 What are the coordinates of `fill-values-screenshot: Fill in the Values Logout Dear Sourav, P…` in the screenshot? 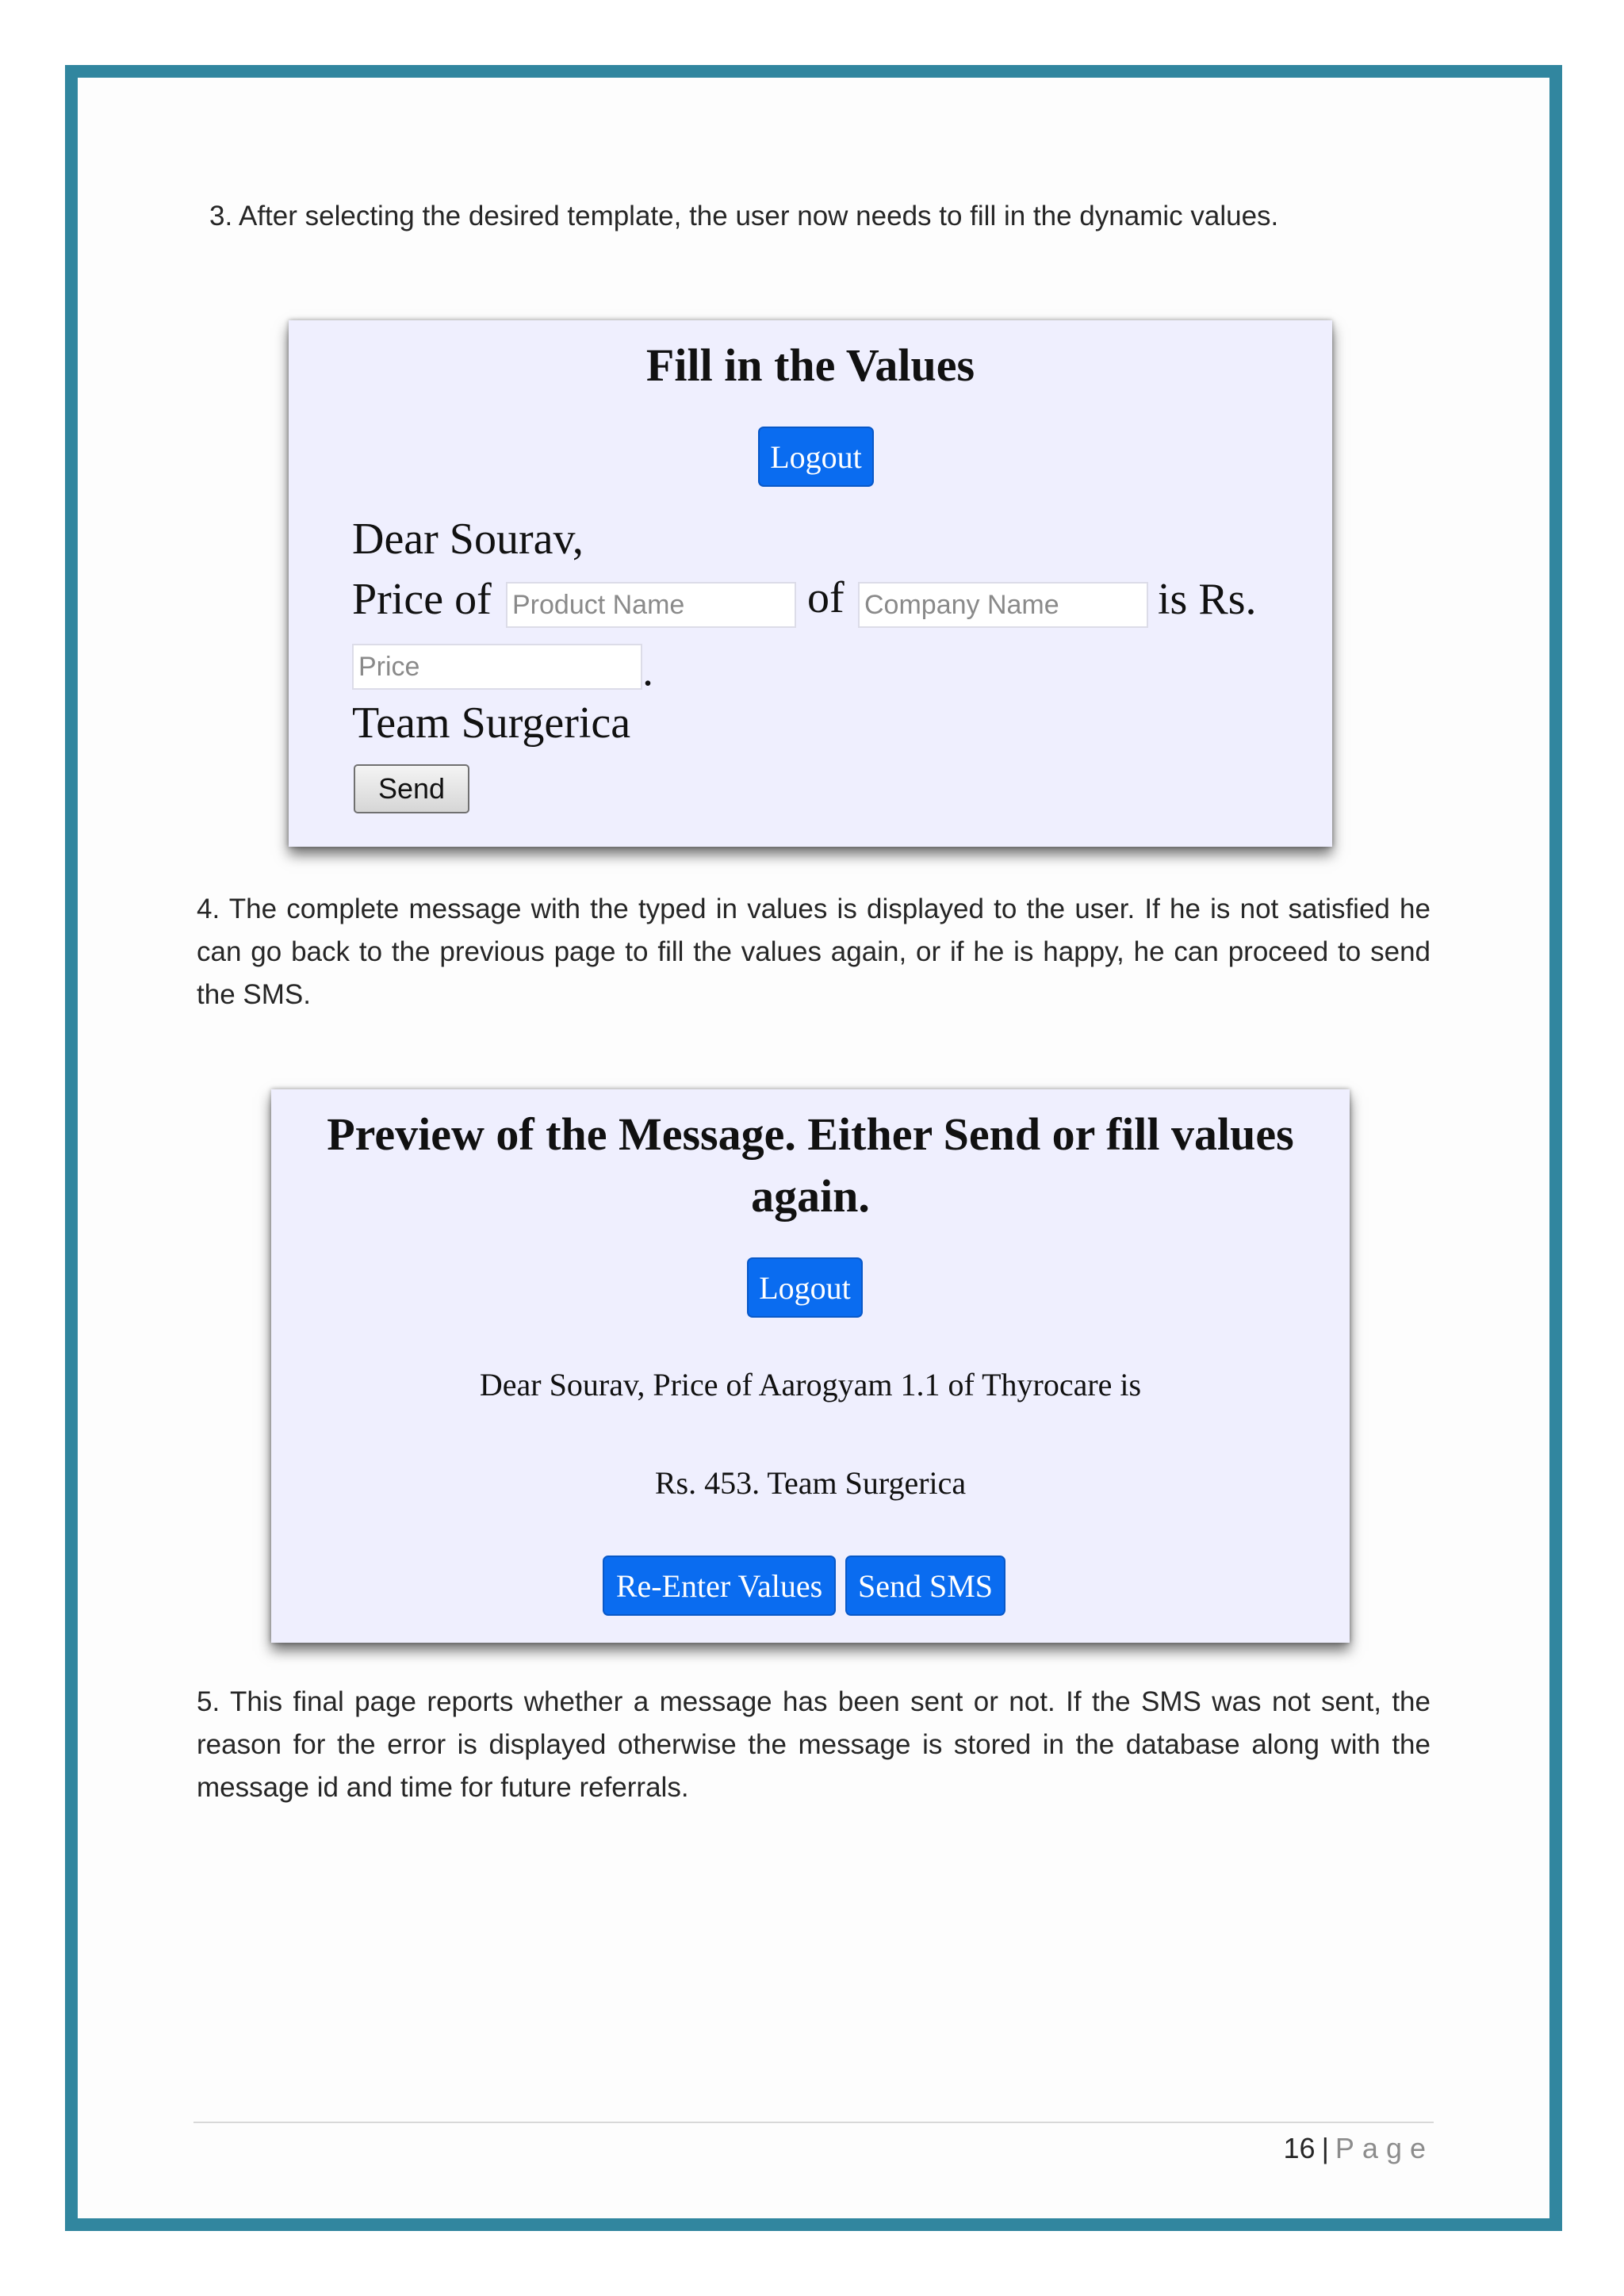 It's located at (810, 584).